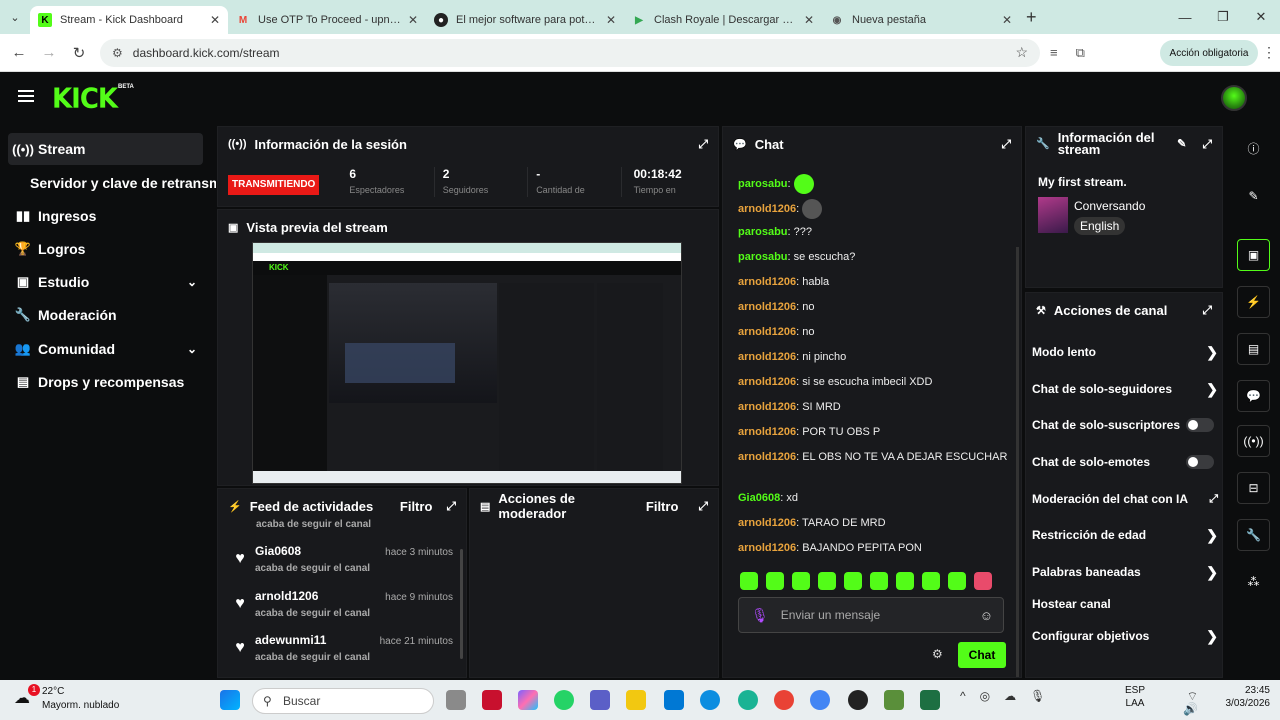  I want to click on maximize-icon: ❐, so click(1223, 17).